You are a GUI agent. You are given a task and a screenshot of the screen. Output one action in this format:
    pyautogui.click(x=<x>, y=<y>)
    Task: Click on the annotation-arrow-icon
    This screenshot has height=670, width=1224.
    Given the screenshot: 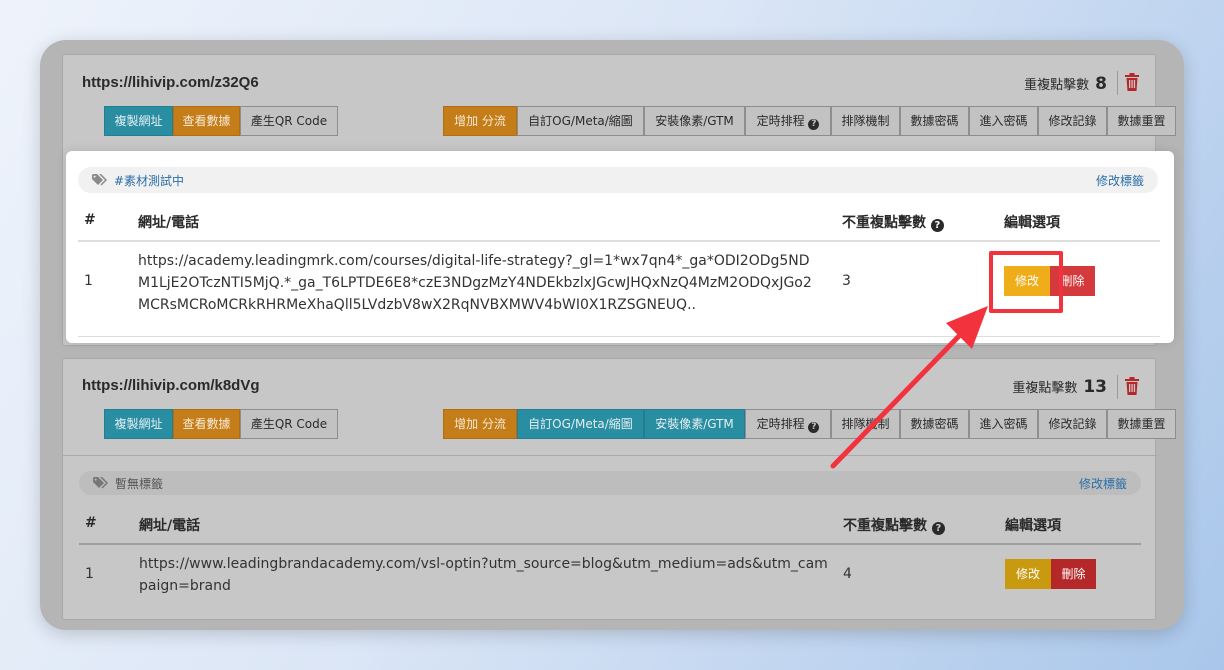 What is the action you would take?
    pyautogui.click(x=909, y=387)
    